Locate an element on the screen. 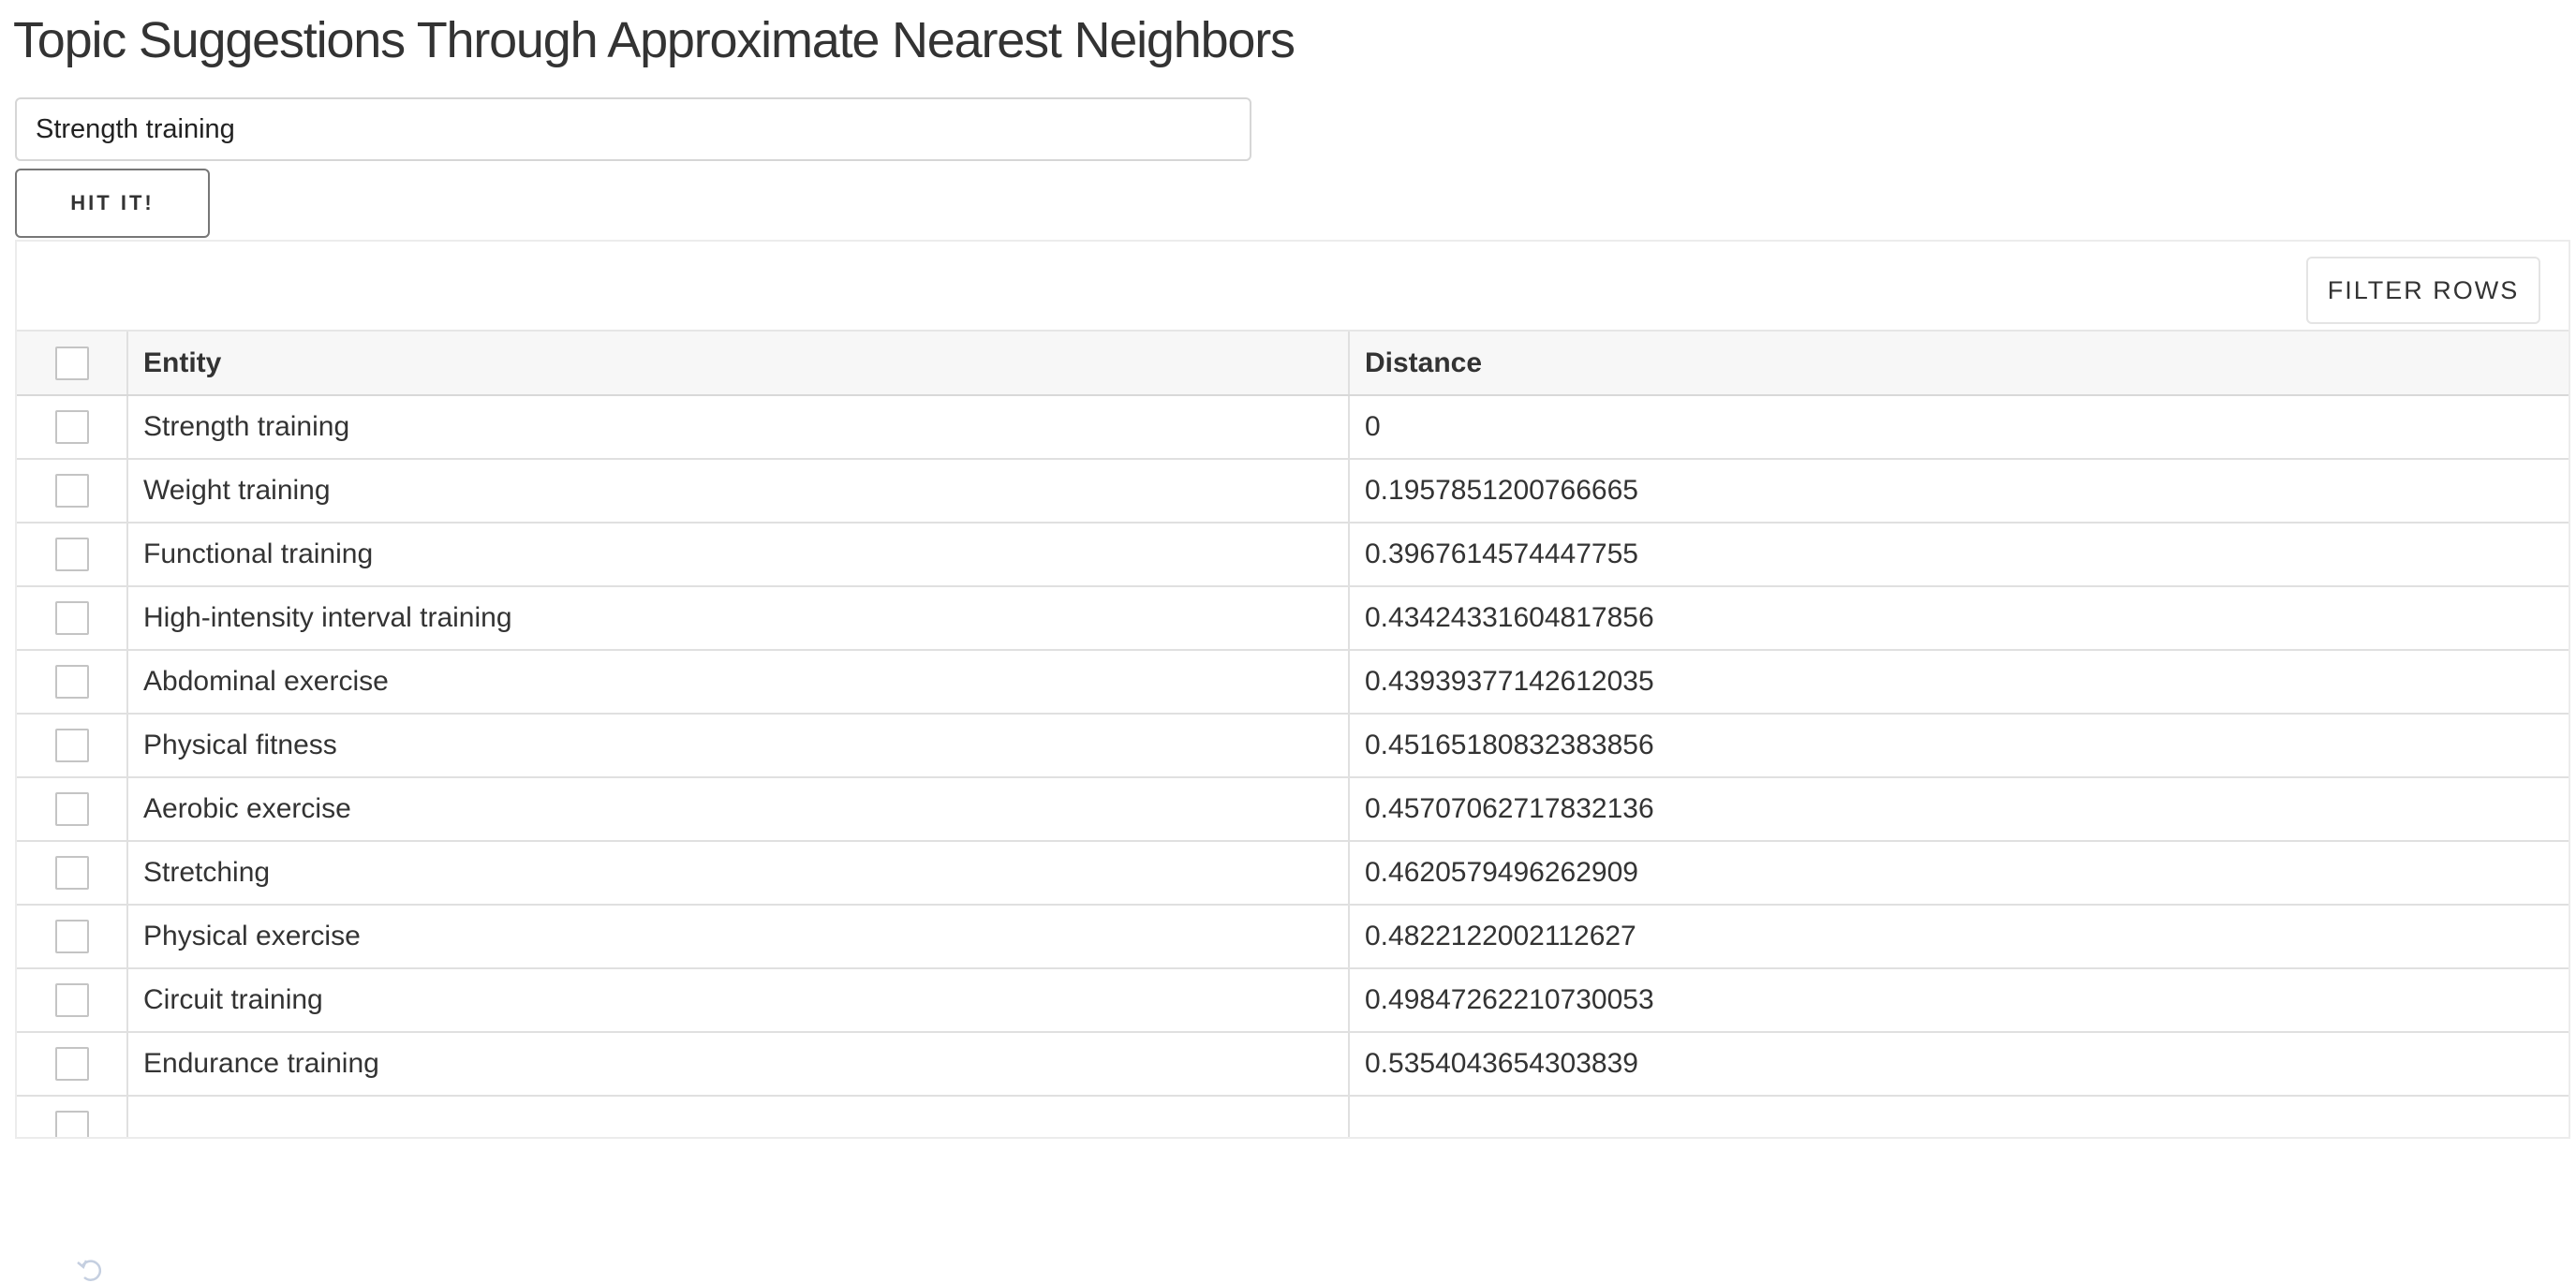 This screenshot has width=2576, height=1283. table-row: Endurance training 0.5354043654303839 is located at coordinates (1293, 1064).